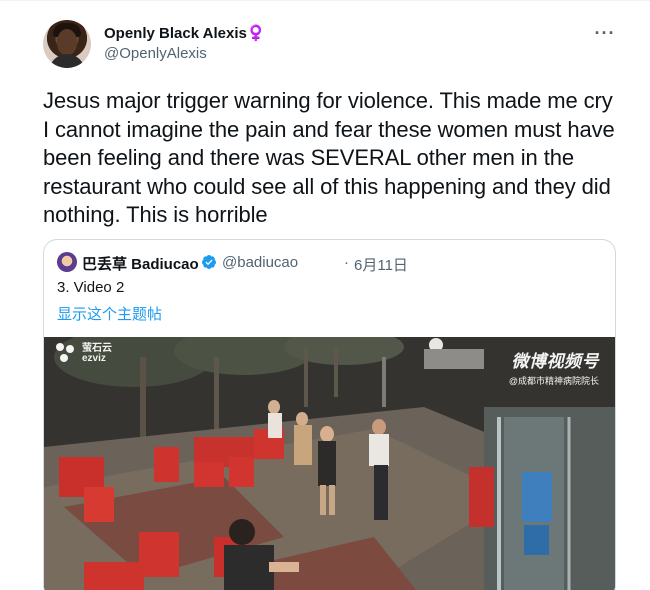 This screenshot has height=590, width=650. I want to click on display-name: Openly Black Alexis♀️, so click(185, 33).